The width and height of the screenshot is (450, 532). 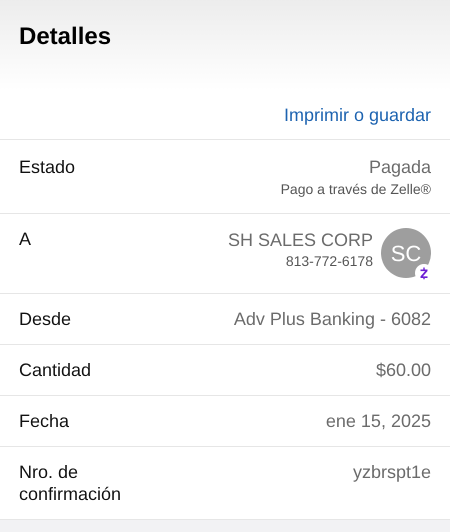 I want to click on row-value: Adv Plus Banking - 6082, so click(x=332, y=319).